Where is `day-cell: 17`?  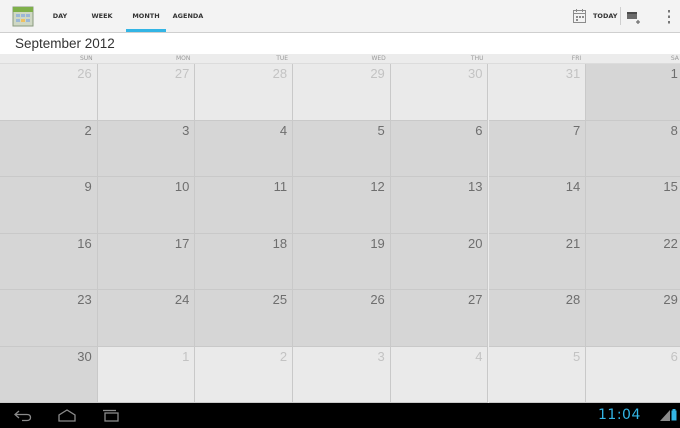 day-cell: 17 is located at coordinates (146, 261).